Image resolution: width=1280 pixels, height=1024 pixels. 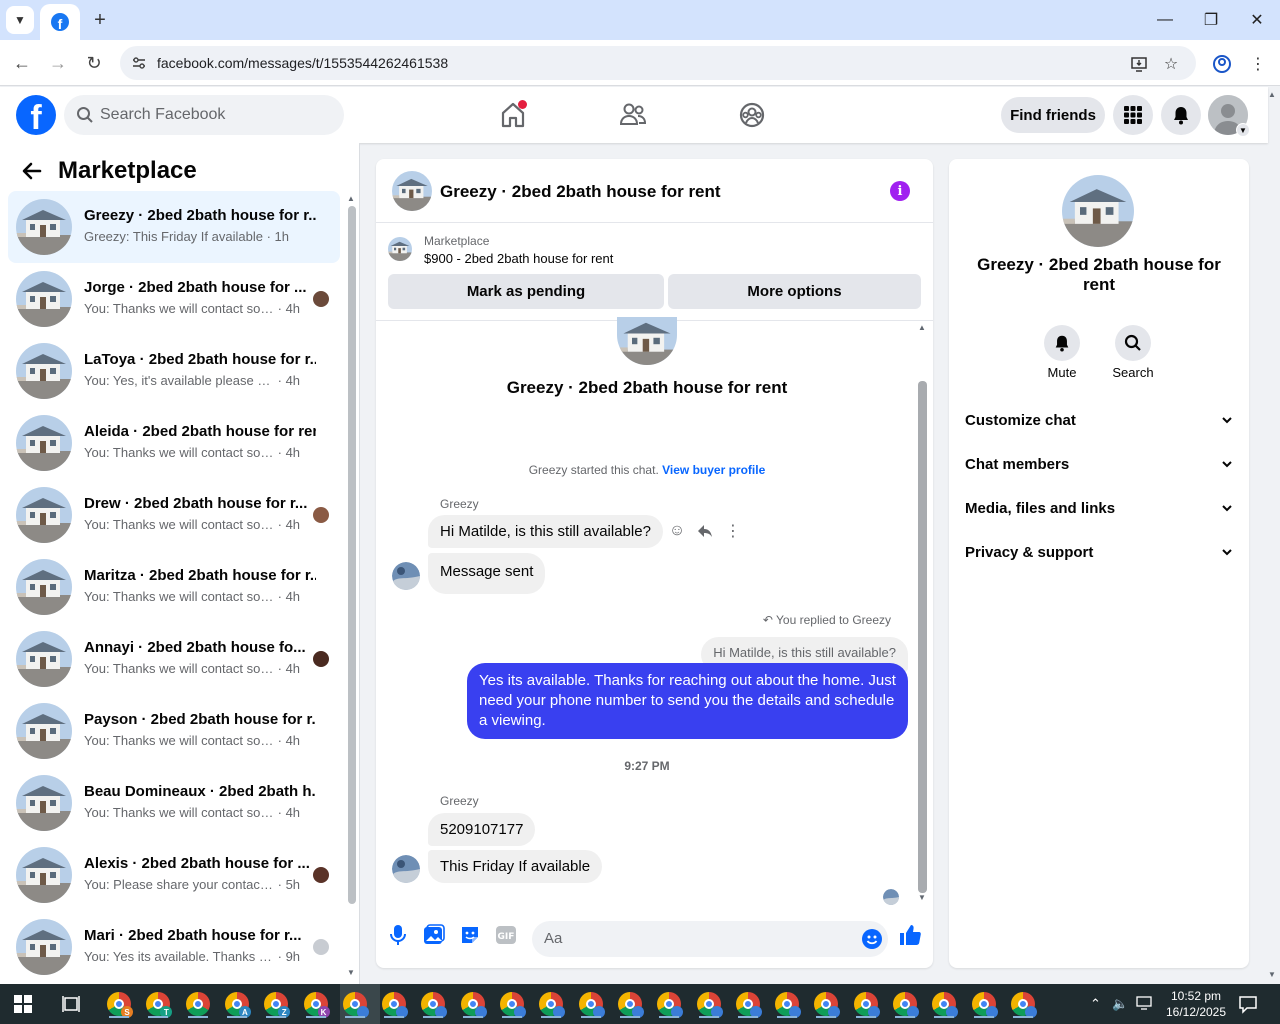 What do you see at coordinates (710, 939) in the screenshot?
I see `message-input: Aa` at bounding box center [710, 939].